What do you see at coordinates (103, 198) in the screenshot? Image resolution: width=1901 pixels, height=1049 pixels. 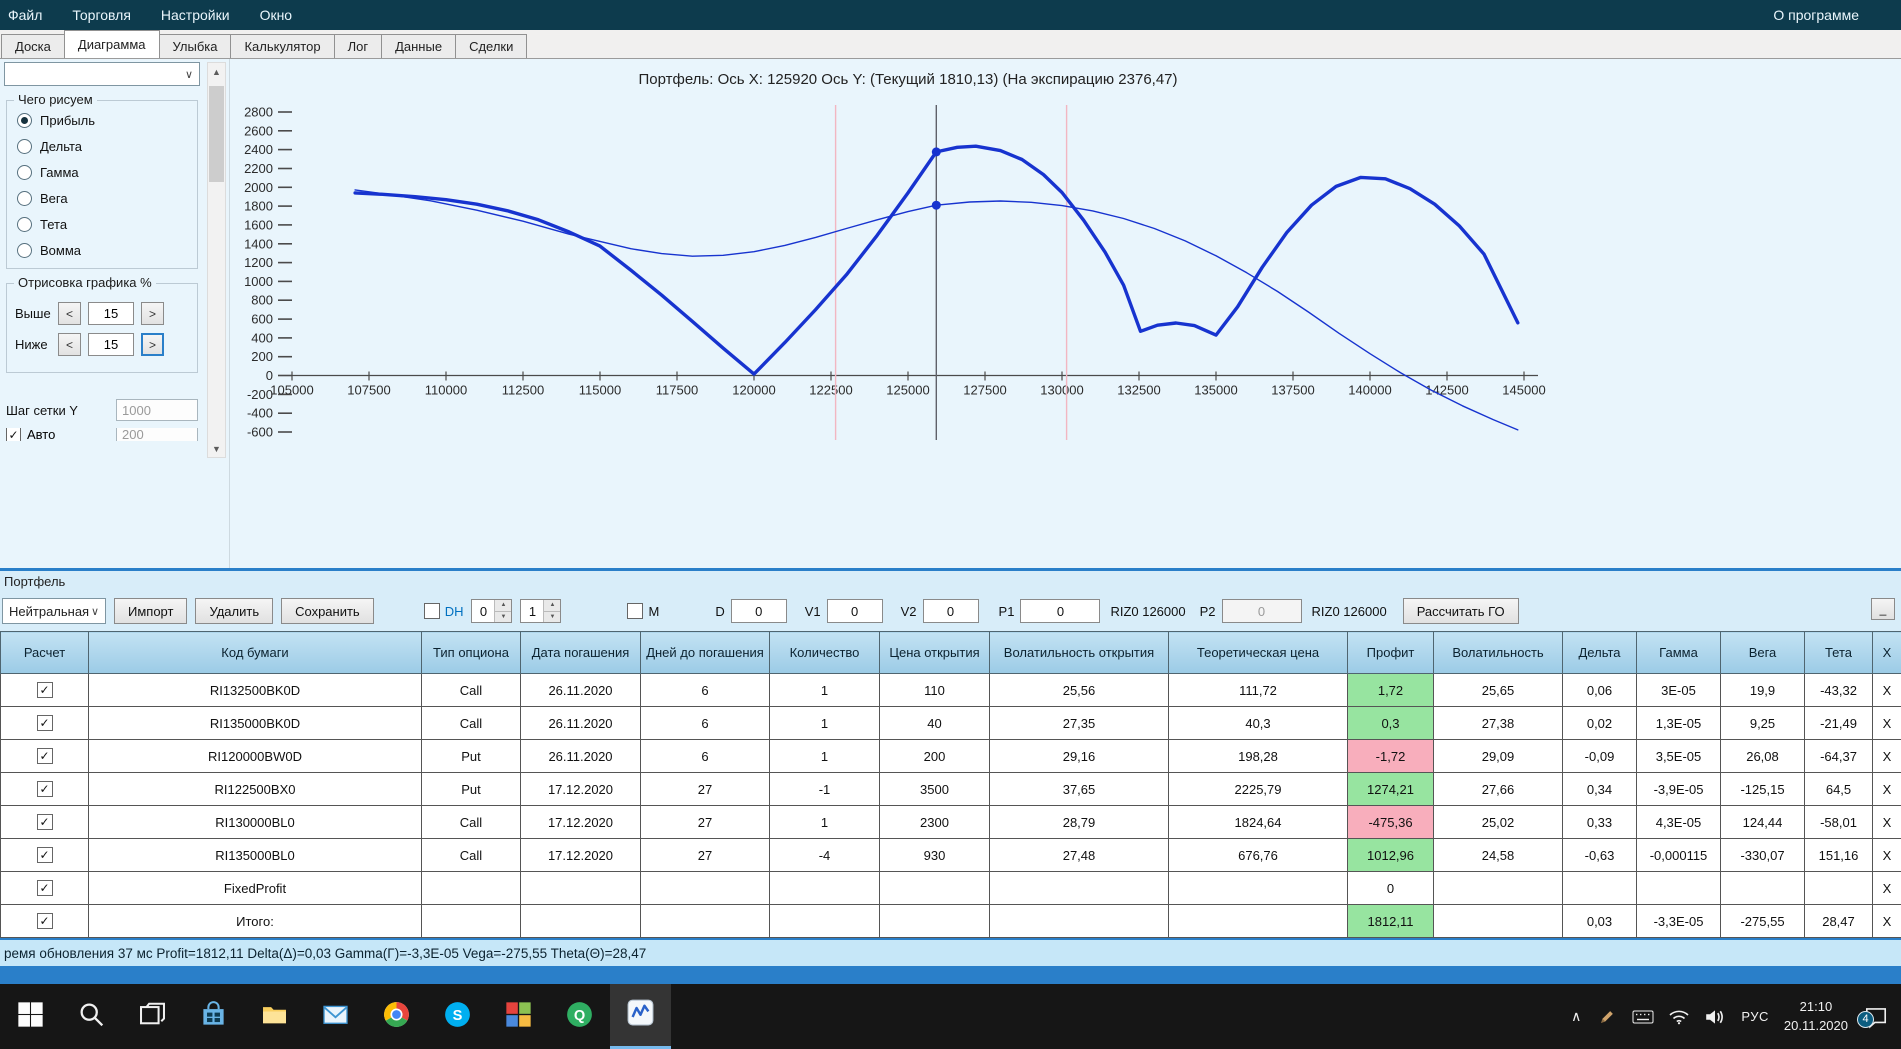 I see `radio-option-Вега: Вега` at bounding box center [103, 198].